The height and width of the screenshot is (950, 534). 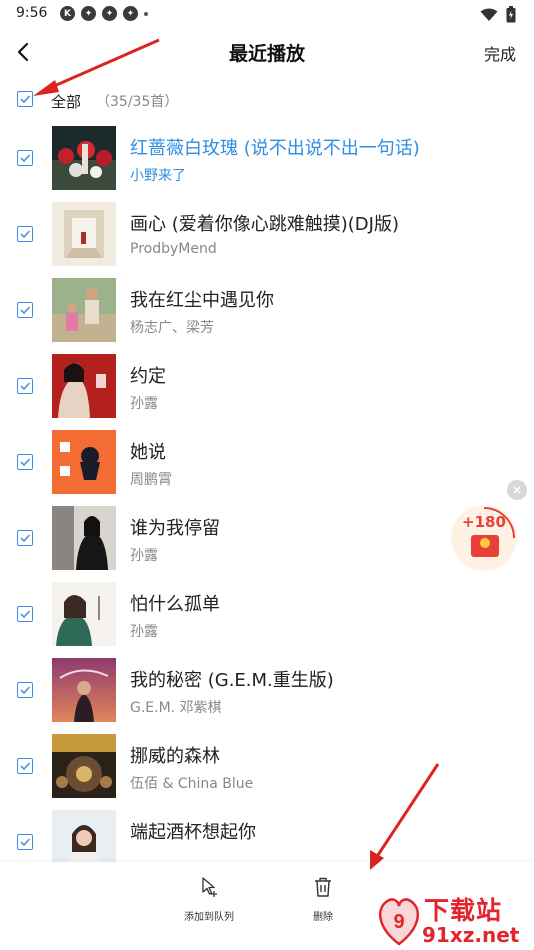 I want to click on song-title: 她说, so click(x=148, y=452).